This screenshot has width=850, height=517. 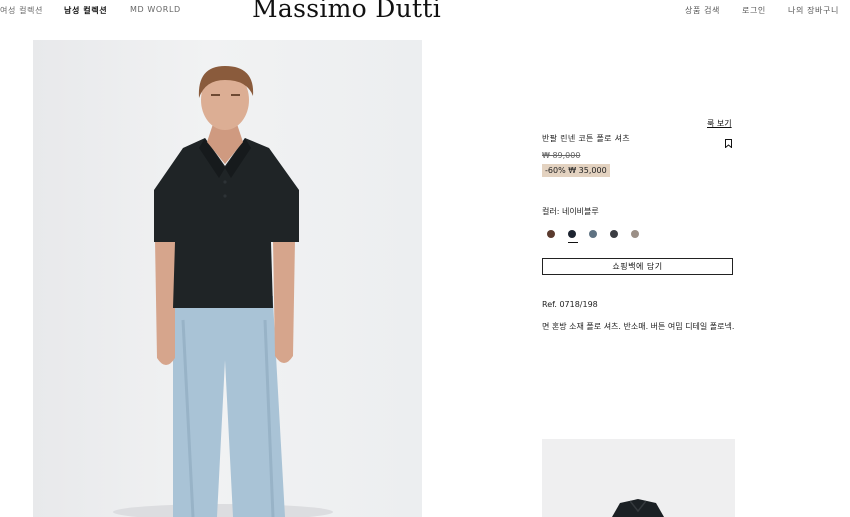 I want to click on product-description: 면 혼방 소재 폴로 셔츠. 반소매. 버튼 여밈 디테일 폴로넥., so click(x=638, y=326).